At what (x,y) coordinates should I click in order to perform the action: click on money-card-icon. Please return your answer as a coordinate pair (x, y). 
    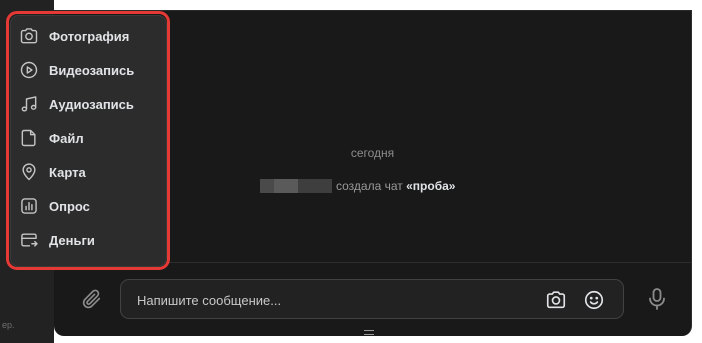
    Looking at the image, I should click on (29, 240).